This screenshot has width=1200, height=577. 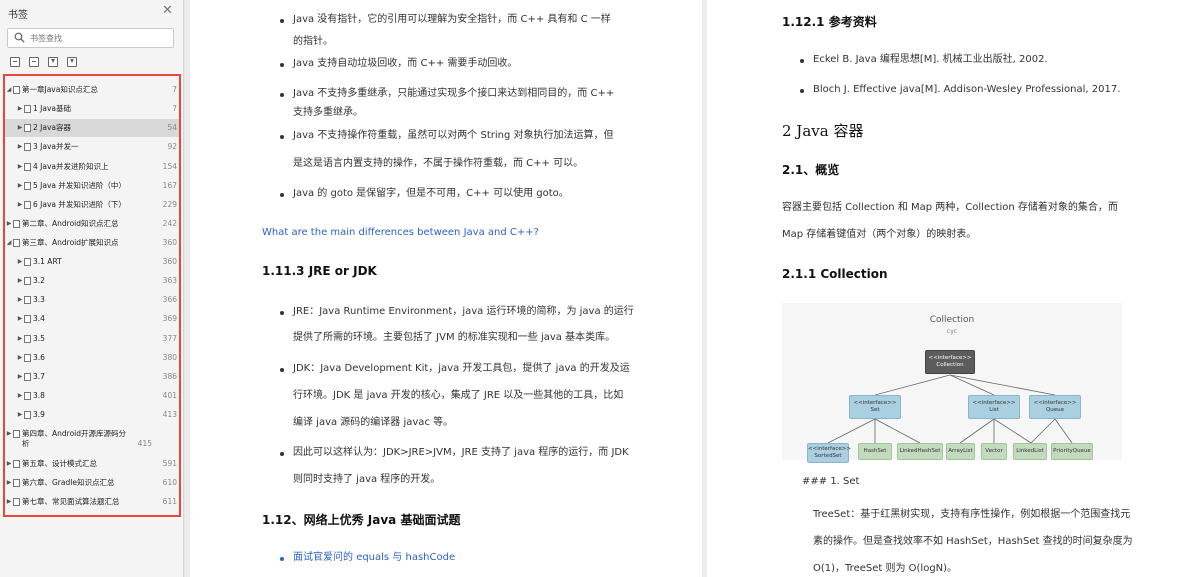 What do you see at coordinates (71, 166) in the screenshot?
I see `bookmark-label: 4 Java并发进阶知识上` at bounding box center [71, 166].